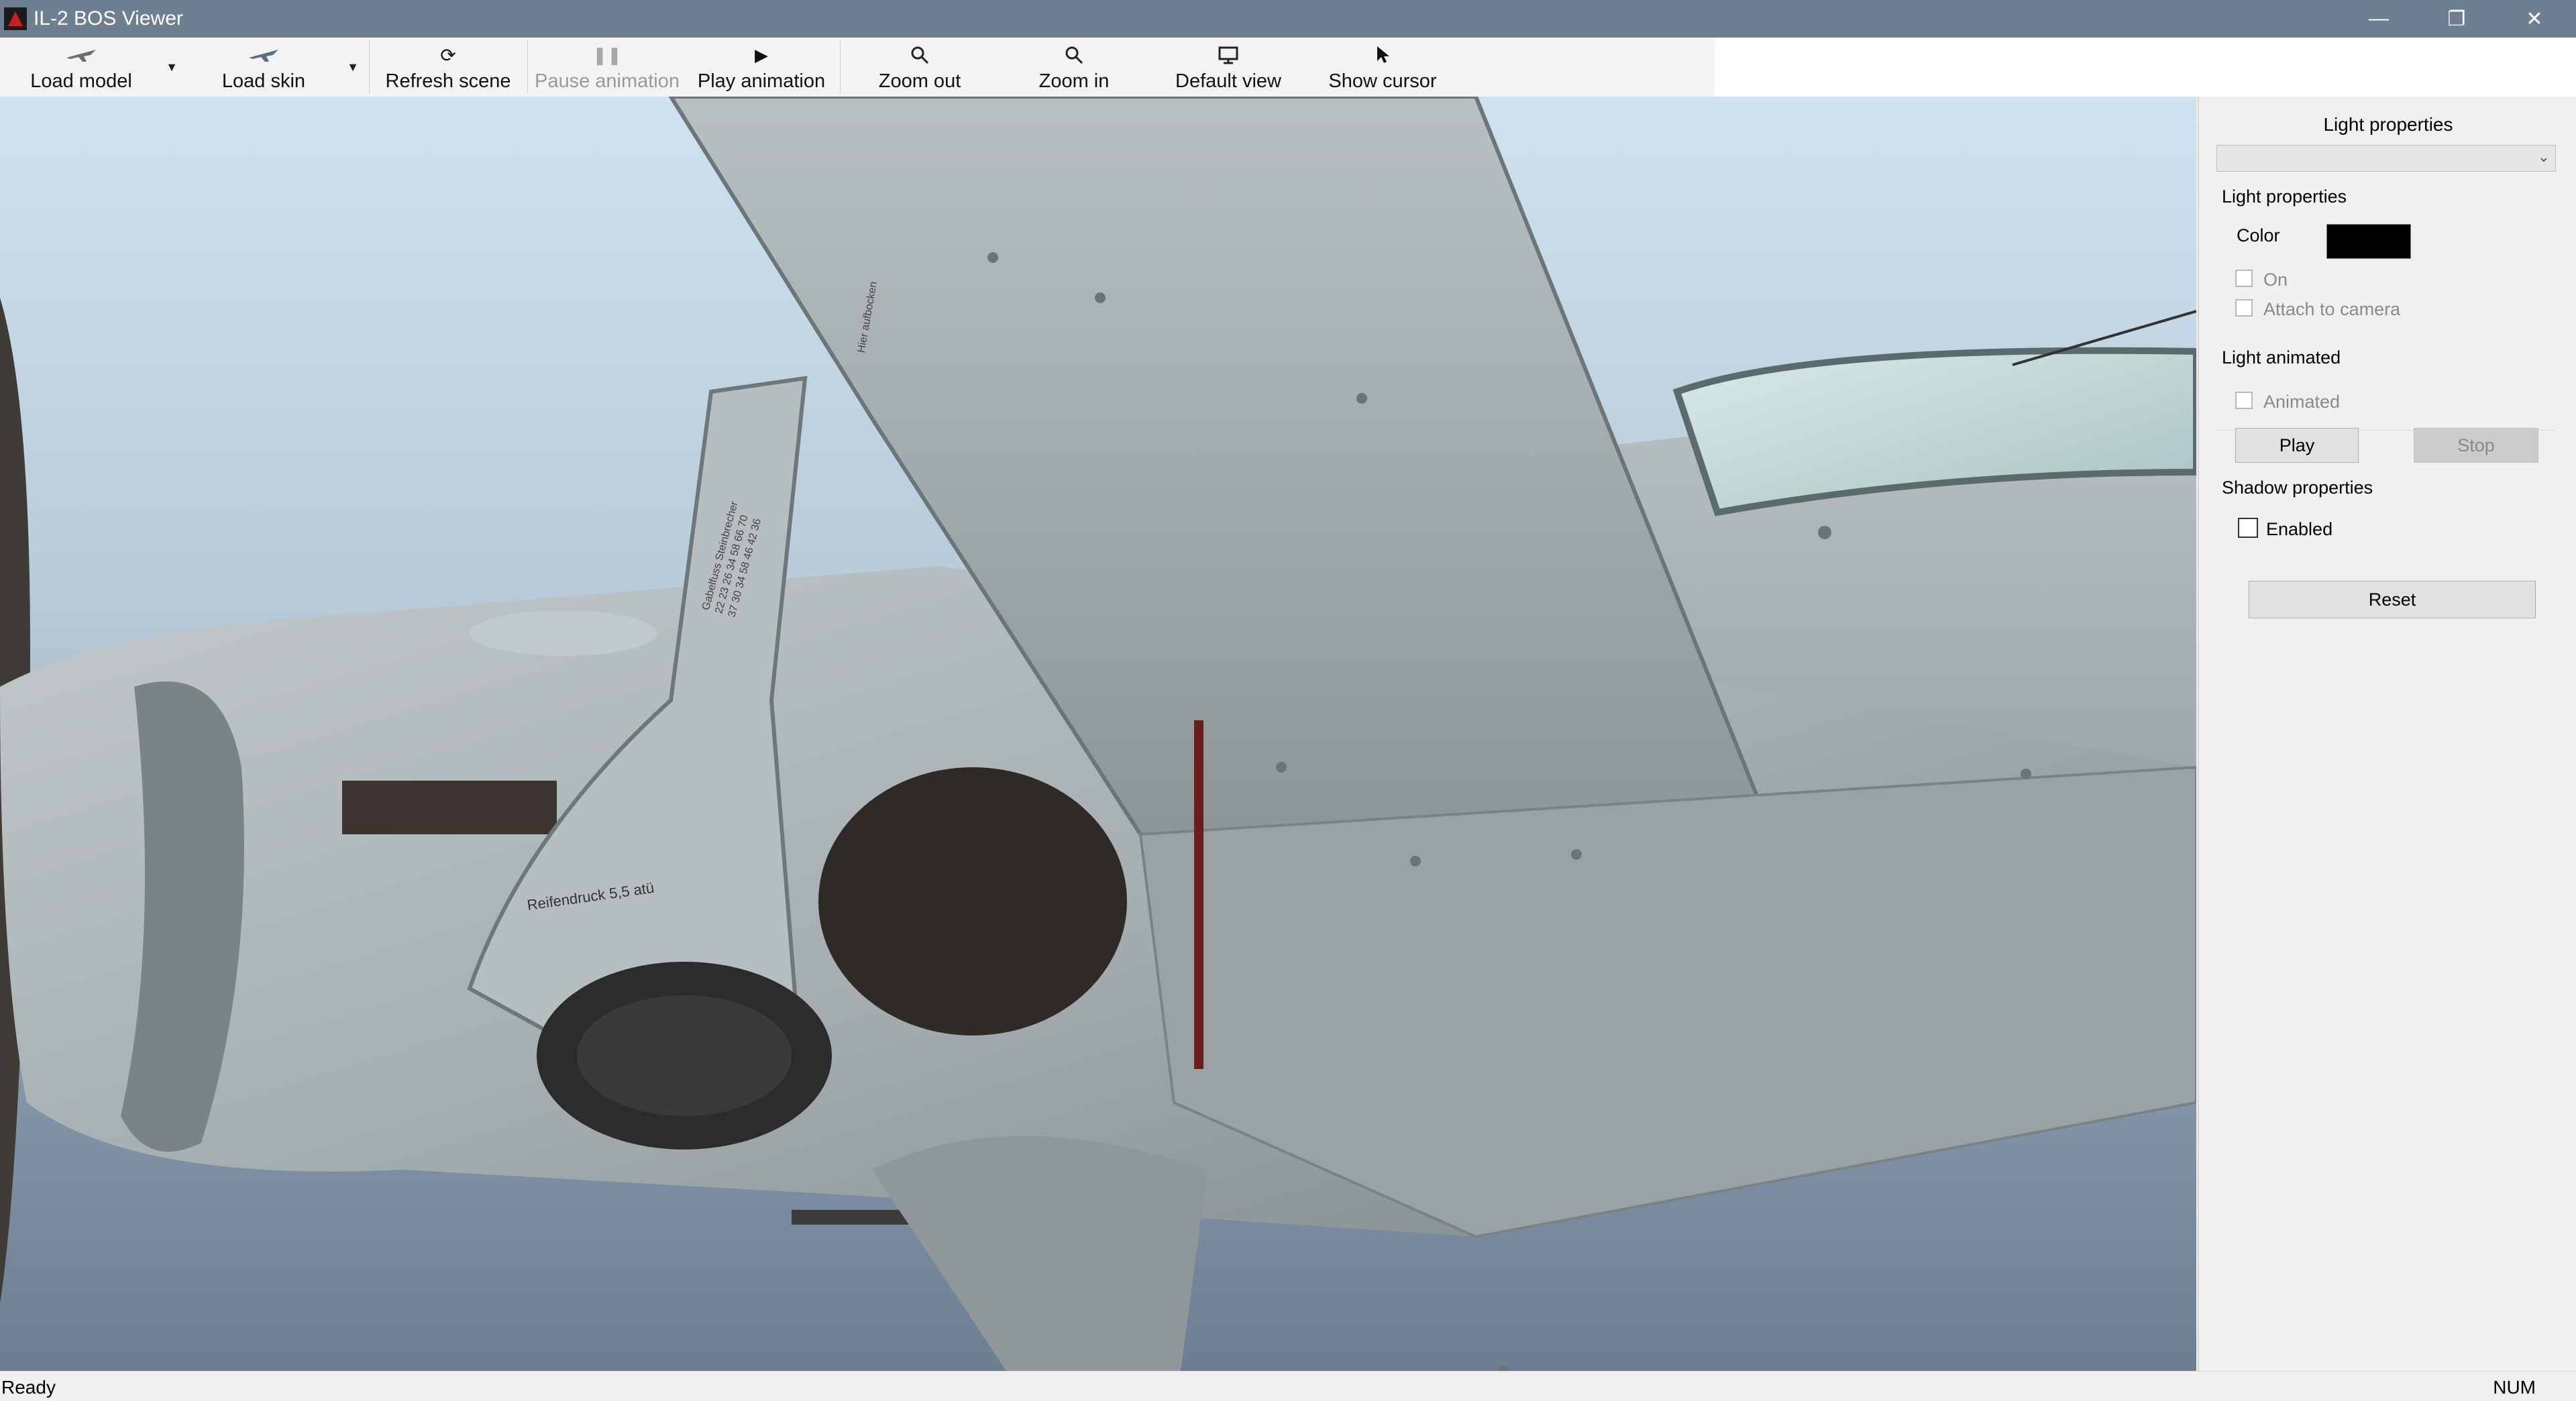 Image resolution: width=2576 pixels, height=1401 pixels. Describe the element at coordinates (2368, 241) in the screenshot. I see `light-color-swatch` at that location.